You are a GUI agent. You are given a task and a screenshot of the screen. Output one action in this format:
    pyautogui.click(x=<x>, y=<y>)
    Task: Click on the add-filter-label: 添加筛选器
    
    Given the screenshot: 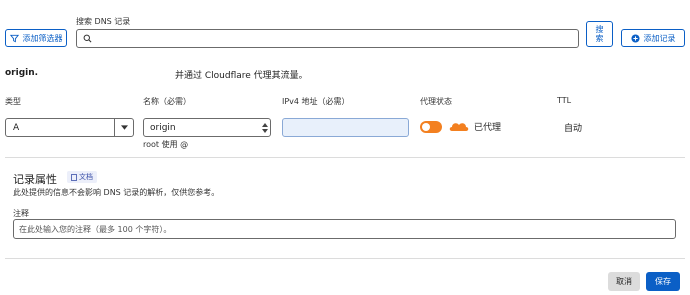 What is the action you would take?
    pyautogui.click(x=42, y=38)
    